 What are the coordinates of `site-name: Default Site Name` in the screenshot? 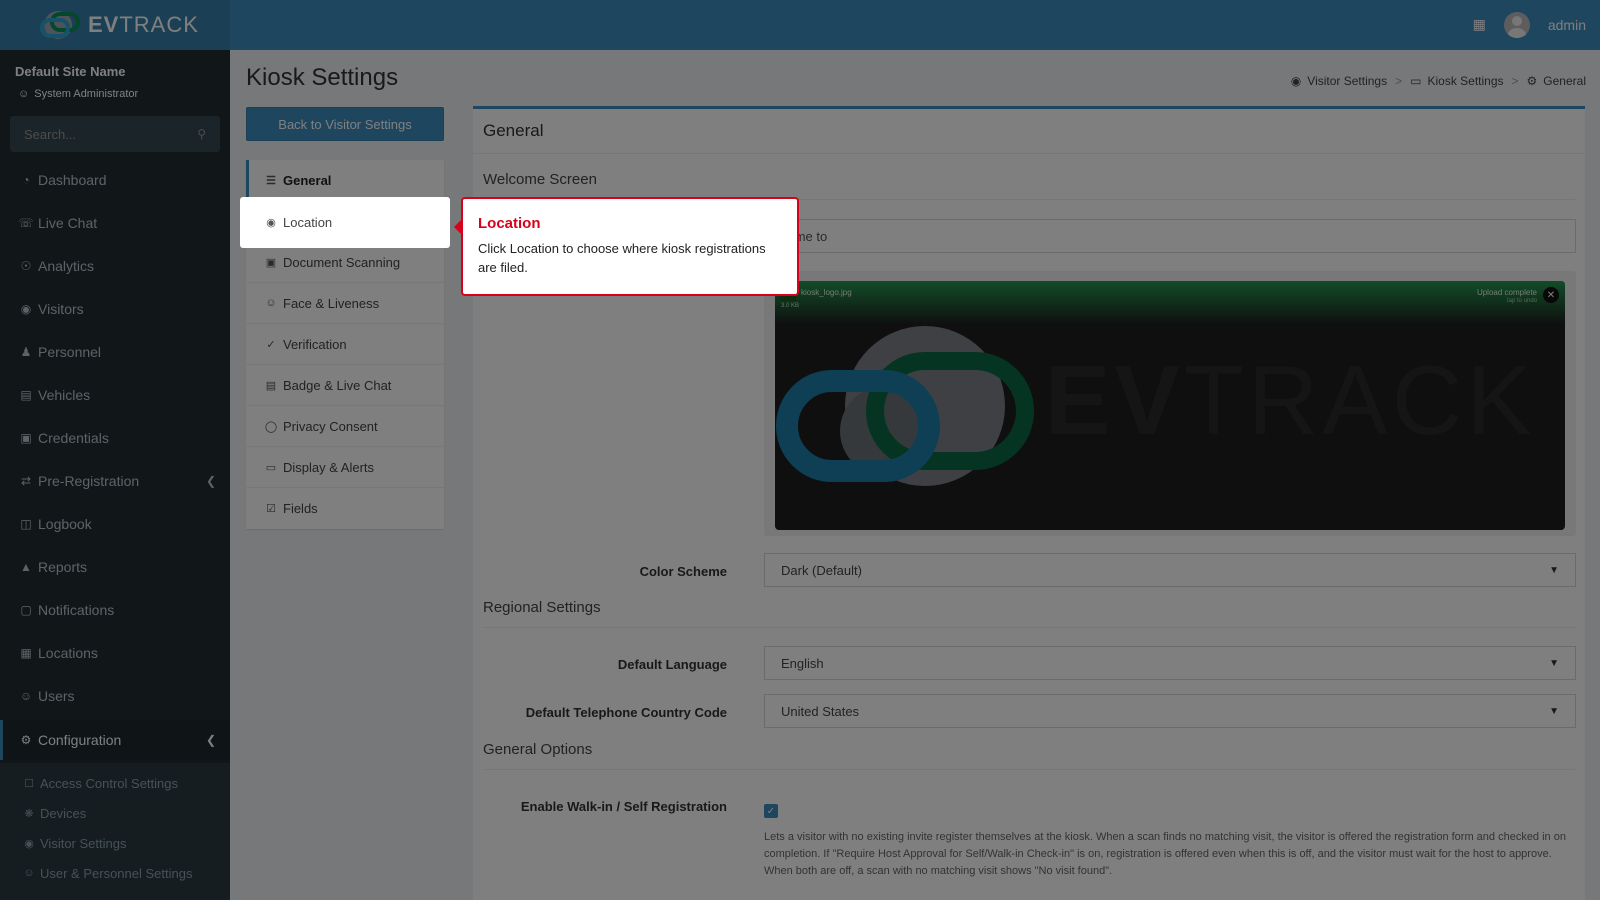 It's located at (70, 71).